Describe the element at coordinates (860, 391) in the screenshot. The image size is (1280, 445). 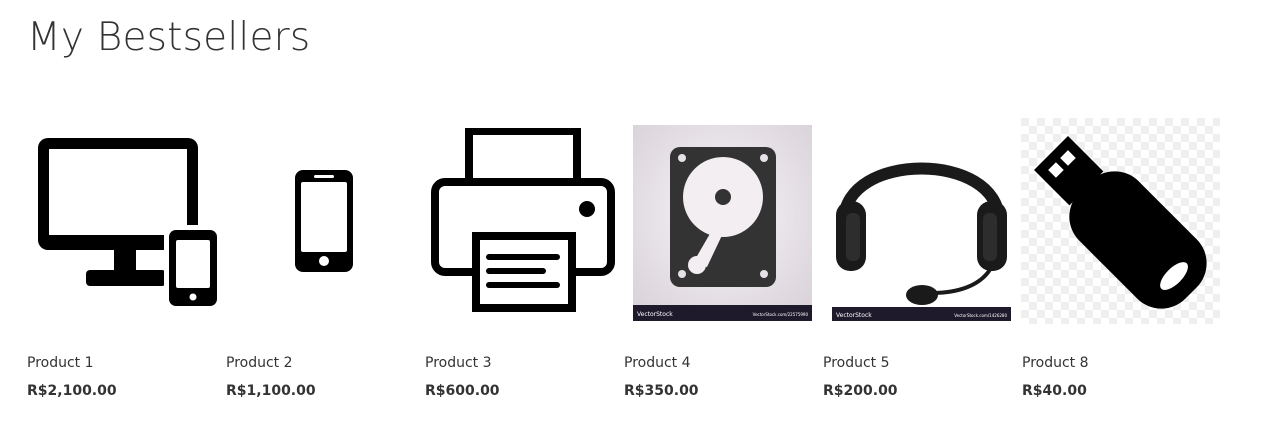
I see `product-price: R$200.00` at that location.